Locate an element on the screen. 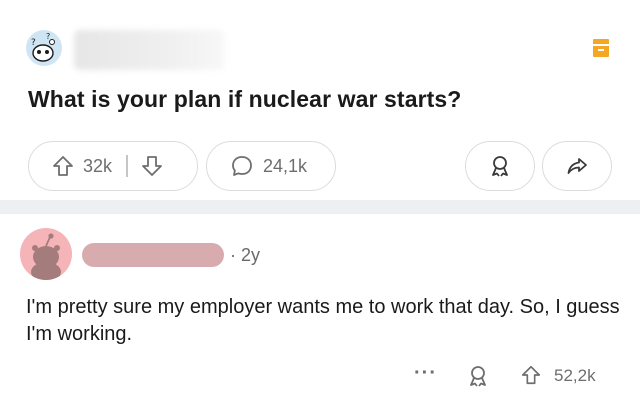 This screenshot has height=406, width=640. comment-bubble-icon is located at coordinates (242, 166).